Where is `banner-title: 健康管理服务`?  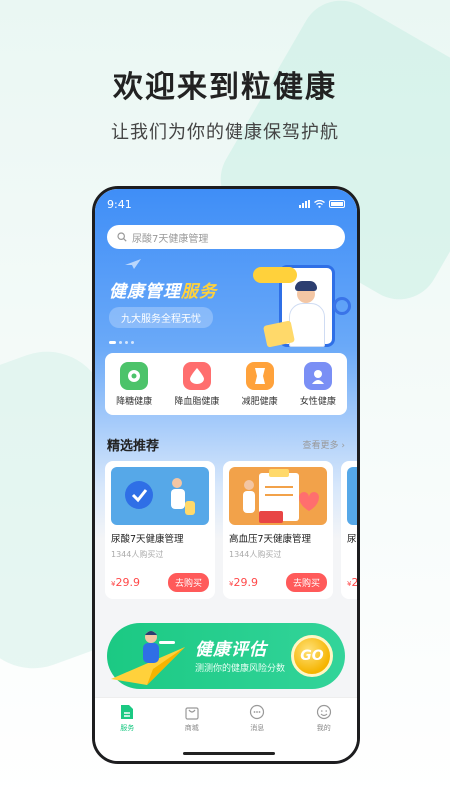
banner-title: 健康管理服务 is located at coordinates (163, 289).